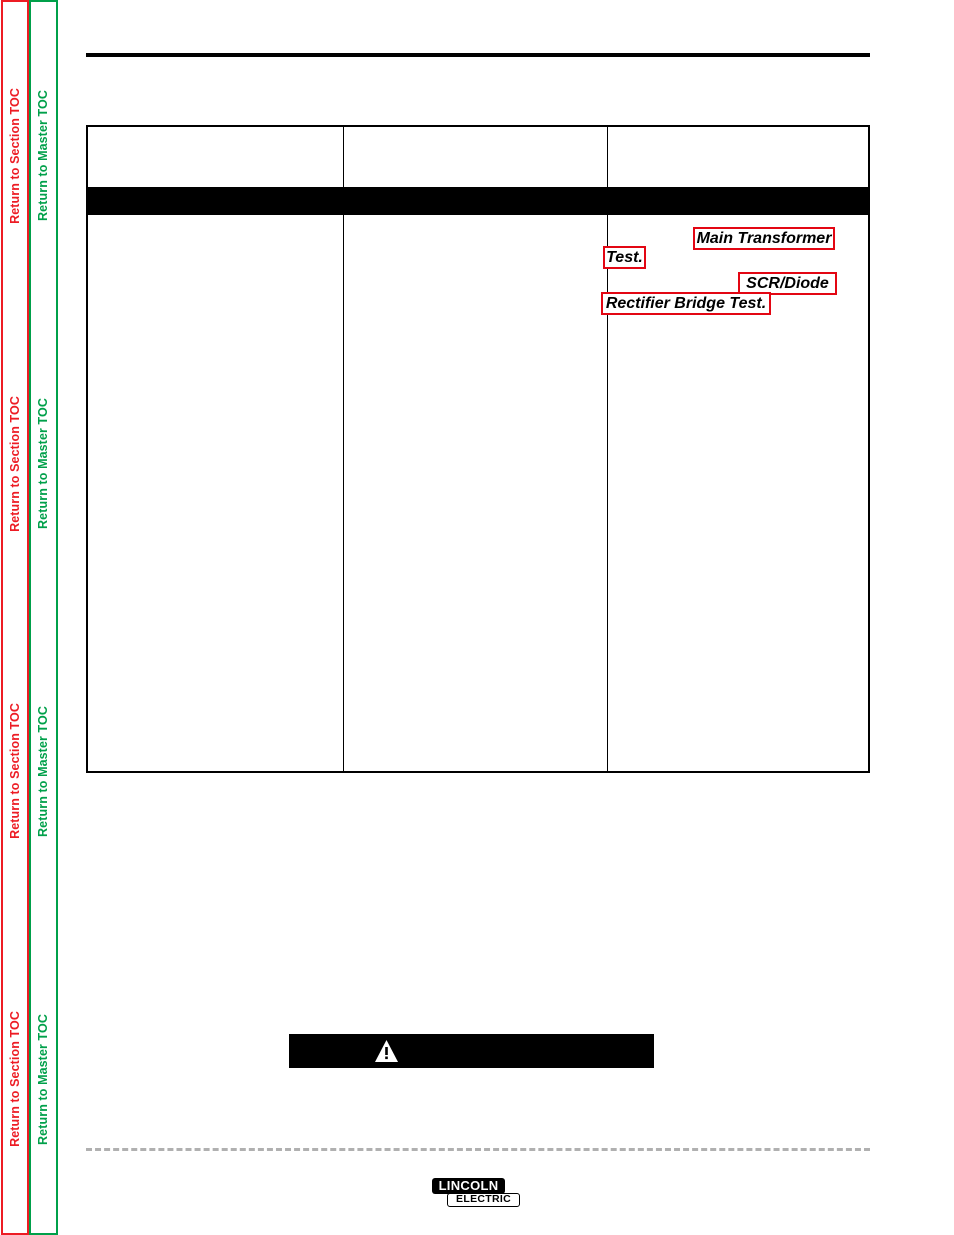  Describe the element at coordinates (216, 201) in the screenshot. I see `band-cell-a` at that location.